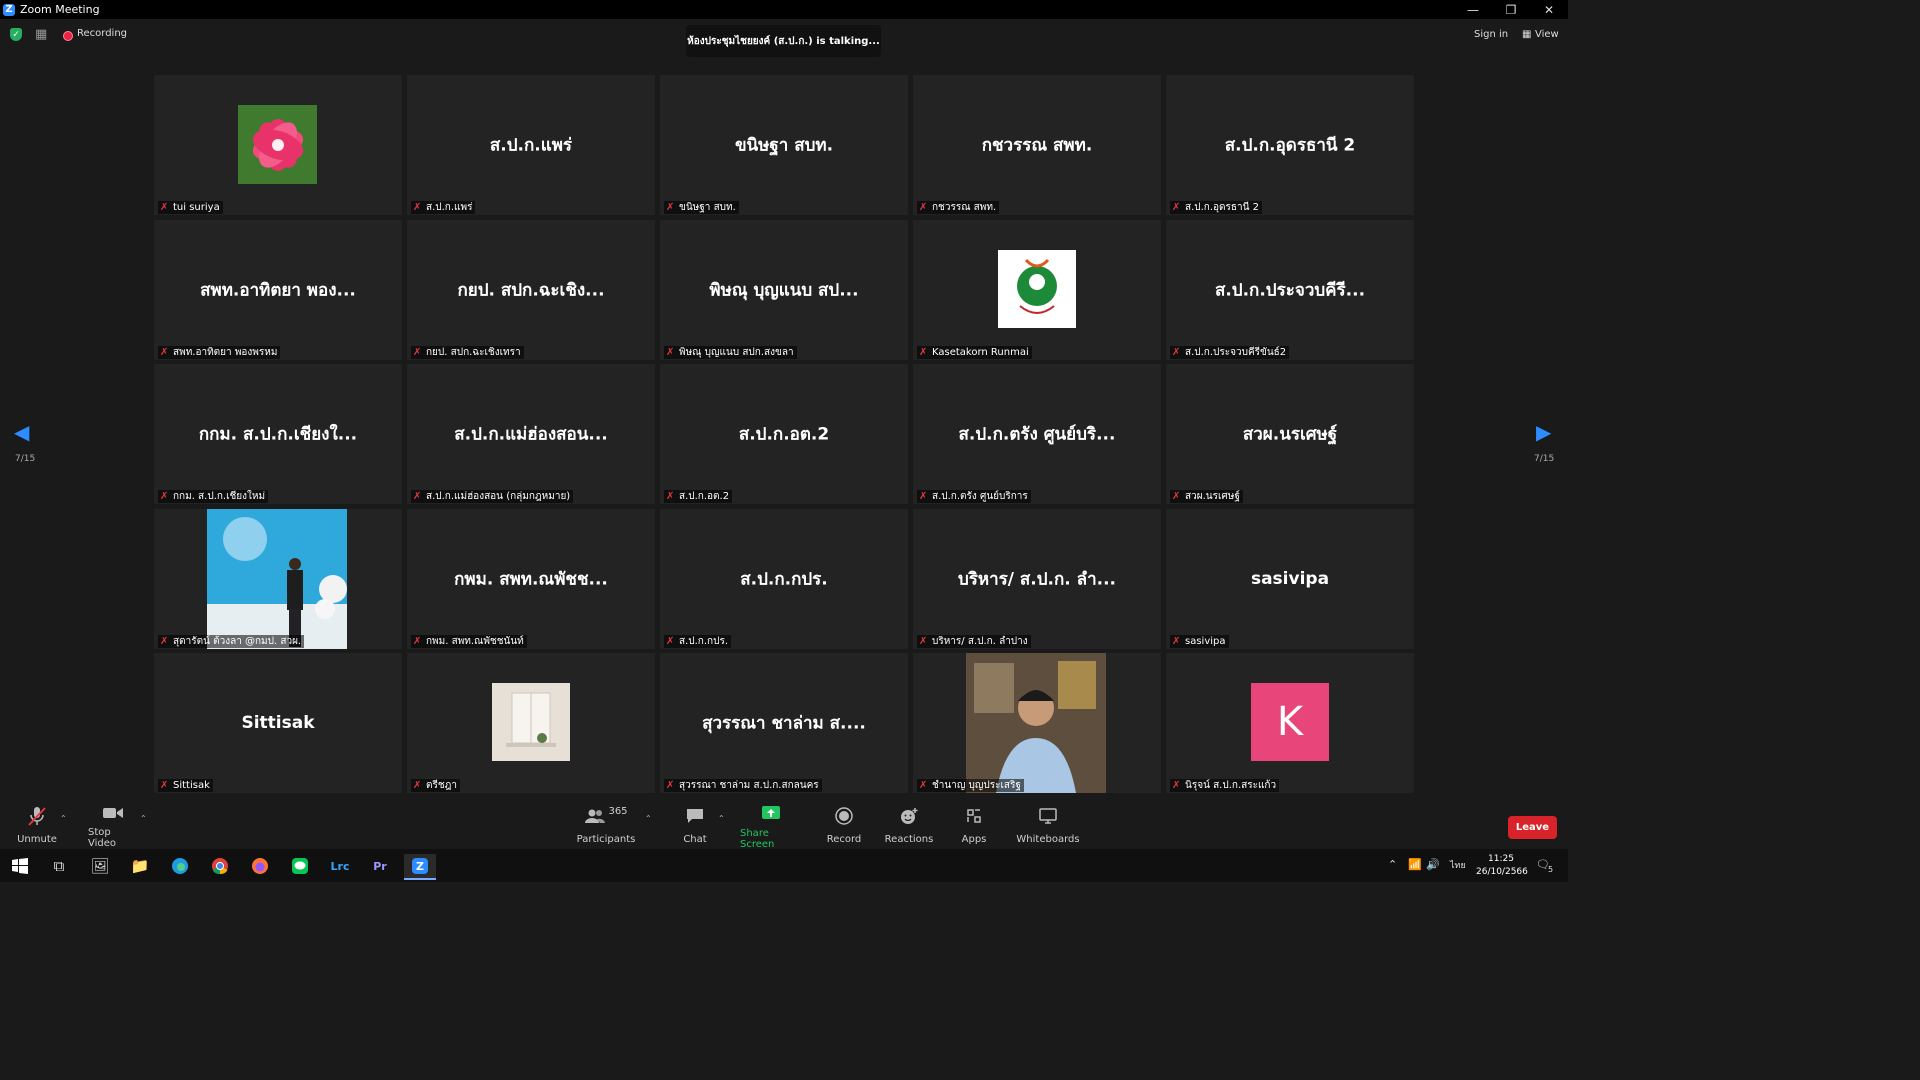 The image size is (1920, 1080). I want to click on tray-overflow-icon: ⌃, so click(1392, 864).